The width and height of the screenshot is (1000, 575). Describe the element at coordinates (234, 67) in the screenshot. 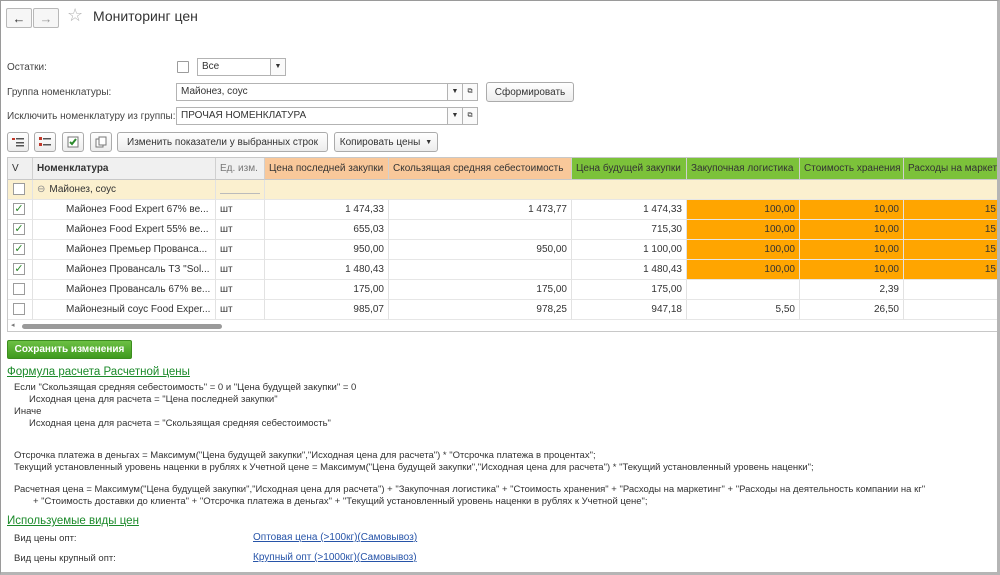

I see `ostatki-select: Все` at that location.